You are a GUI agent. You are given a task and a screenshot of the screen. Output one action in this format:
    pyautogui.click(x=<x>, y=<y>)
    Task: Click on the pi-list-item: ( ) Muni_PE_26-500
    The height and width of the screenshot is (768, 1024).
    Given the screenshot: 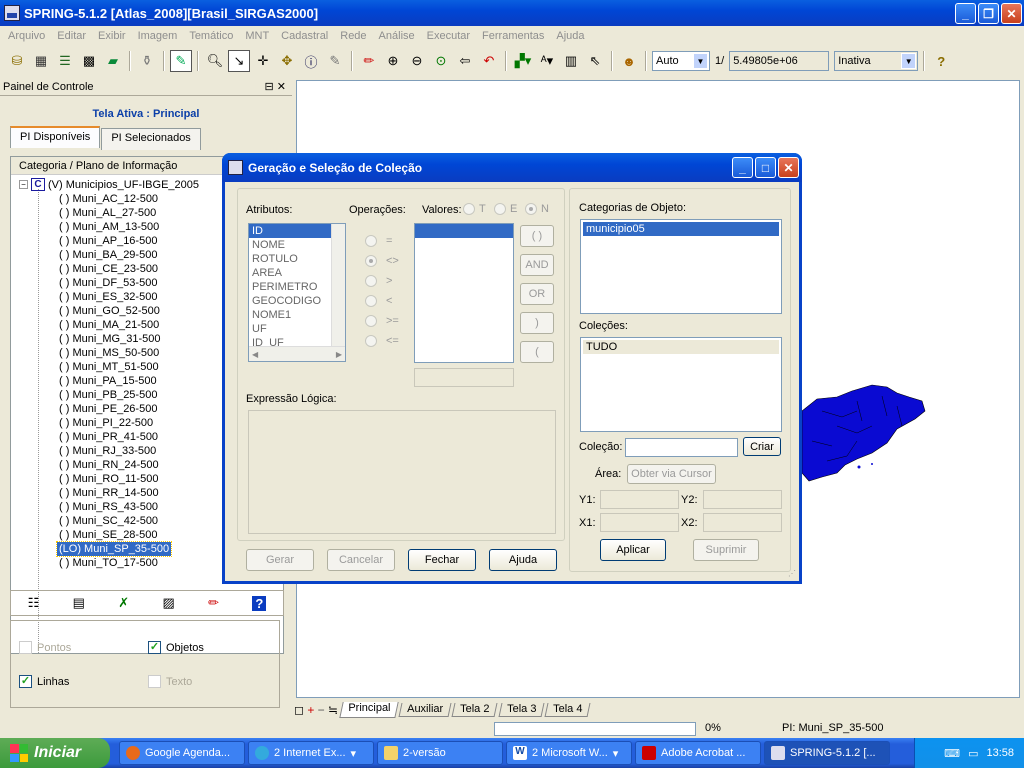 What is the action you would take?
    pyautogui.click(x=114, y=409)
    